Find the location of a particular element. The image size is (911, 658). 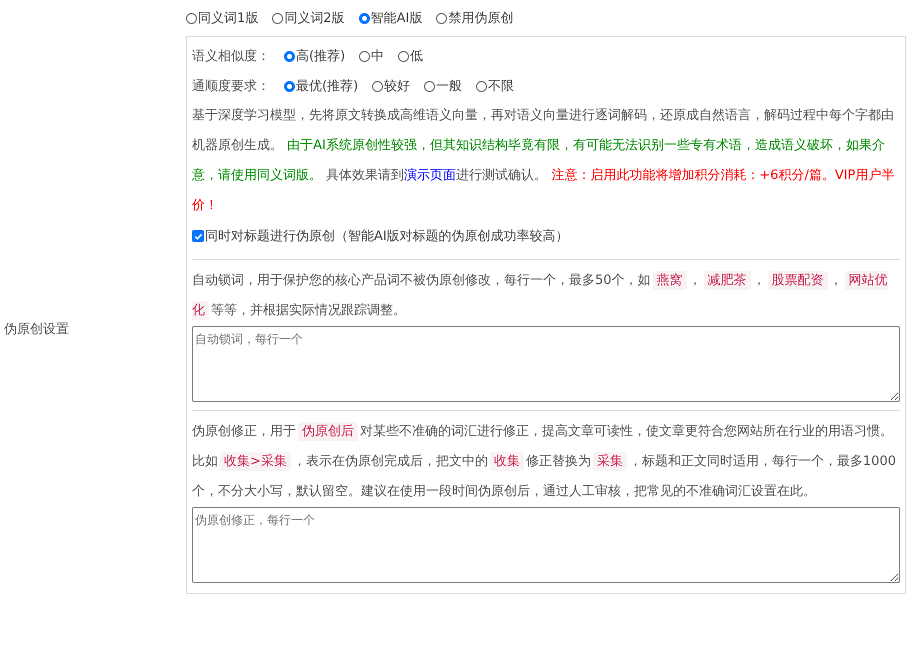

correction-description: 伪原创修正，用于 伪原创后 对某些不准确的词汇进行修正，提高文章可读性，使文章更符合您网站所在行业的用语习惯。比如 收集>采集 ，表示在伪原创完成后，把文中的 收集 修正替换为 采集 ，标题和正文同时适用，每行一个，最多1000个，不分大小写，默认留空。建议在使用一段时间伪原创后，通过人工审核，把常见的不准确词汇设置在此。 is located at coordinates (544, 461).